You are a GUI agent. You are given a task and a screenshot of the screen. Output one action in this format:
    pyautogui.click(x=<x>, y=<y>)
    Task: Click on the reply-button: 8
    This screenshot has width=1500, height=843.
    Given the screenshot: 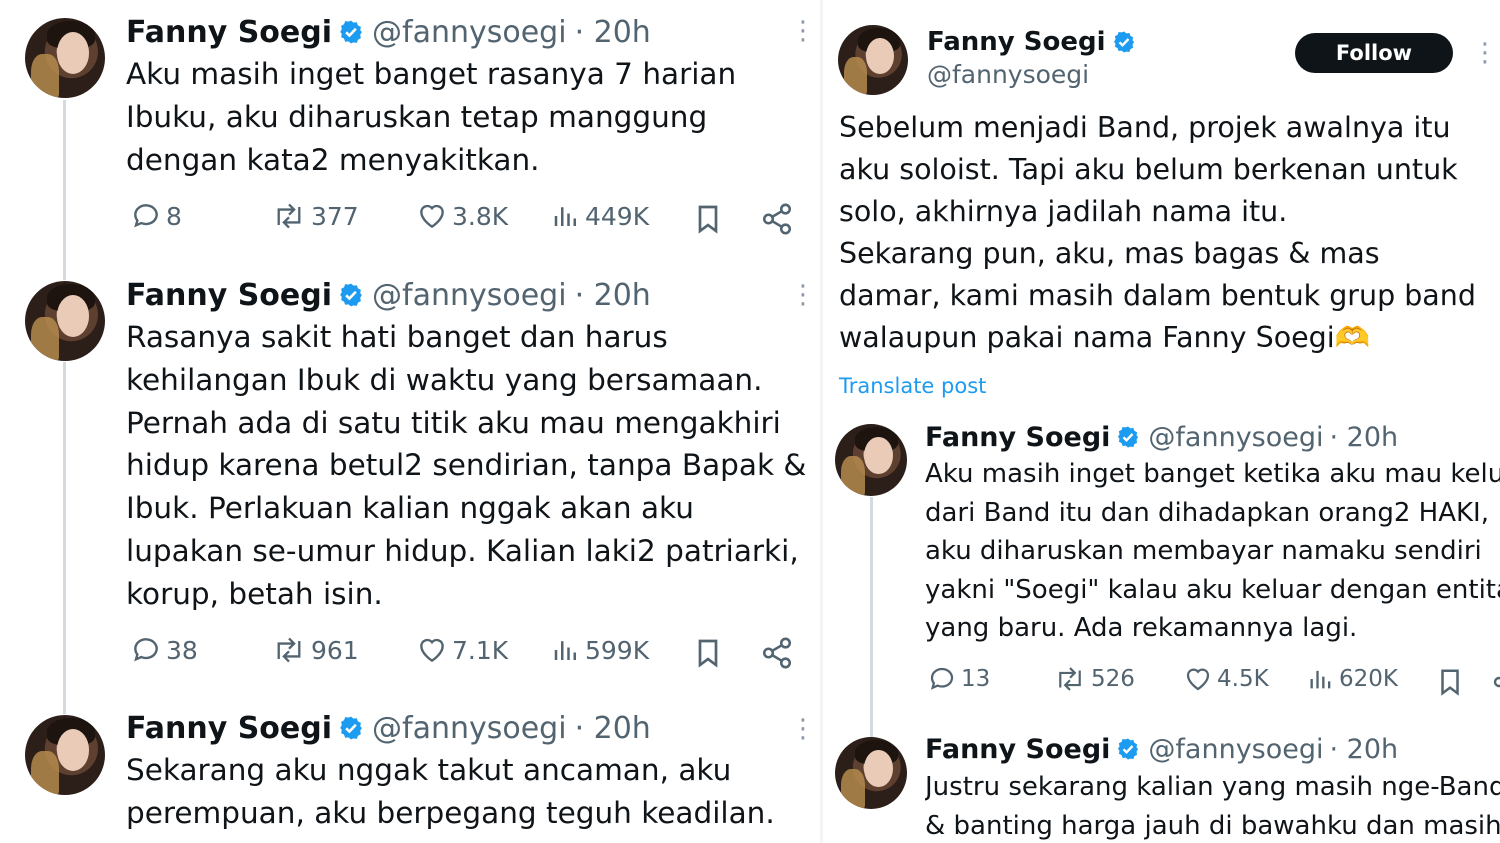 What is the action you would take?
    pyautogui.click(x=156, y=216)
    